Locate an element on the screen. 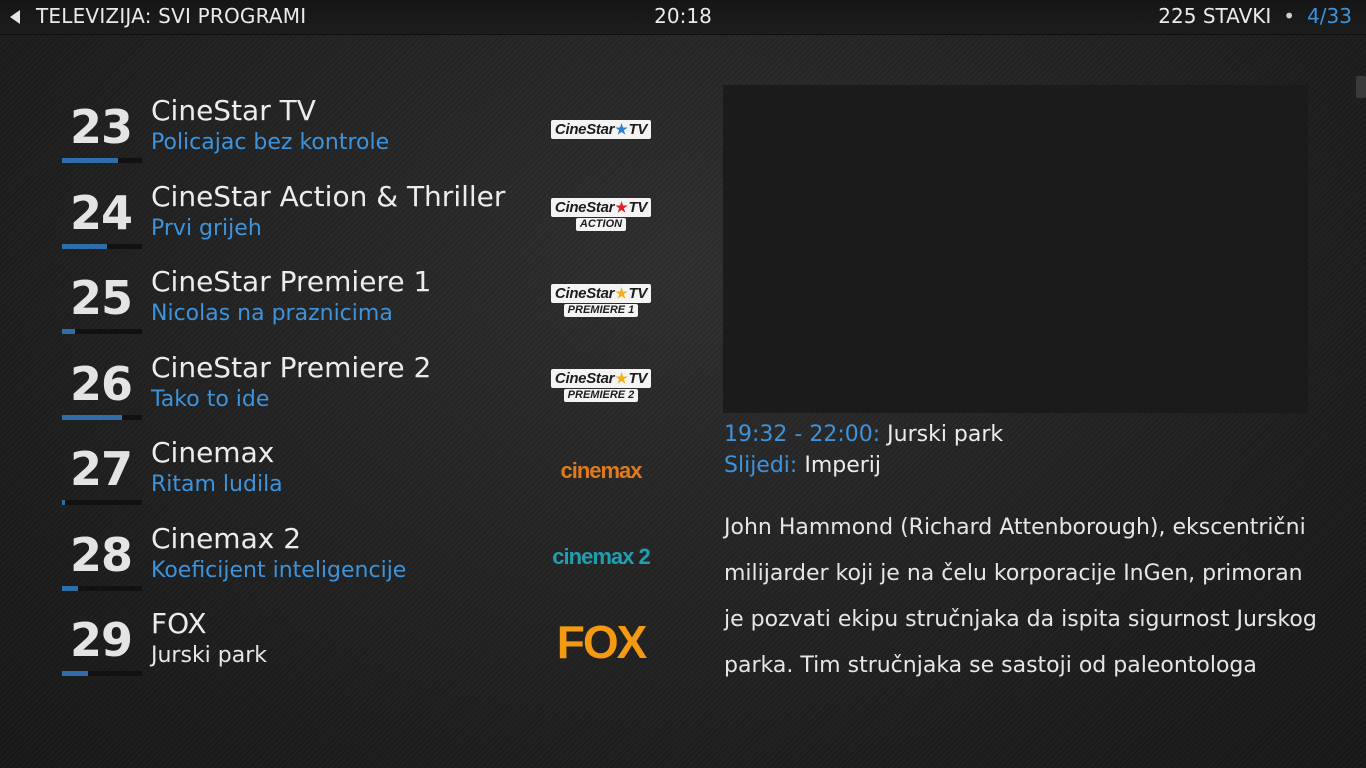 The height and width of the screenshot is (768, 1366). cinestar-premiere-2-logo: CineStar ★ TV PREMIERE 2 is located at coordinates (601, 386).